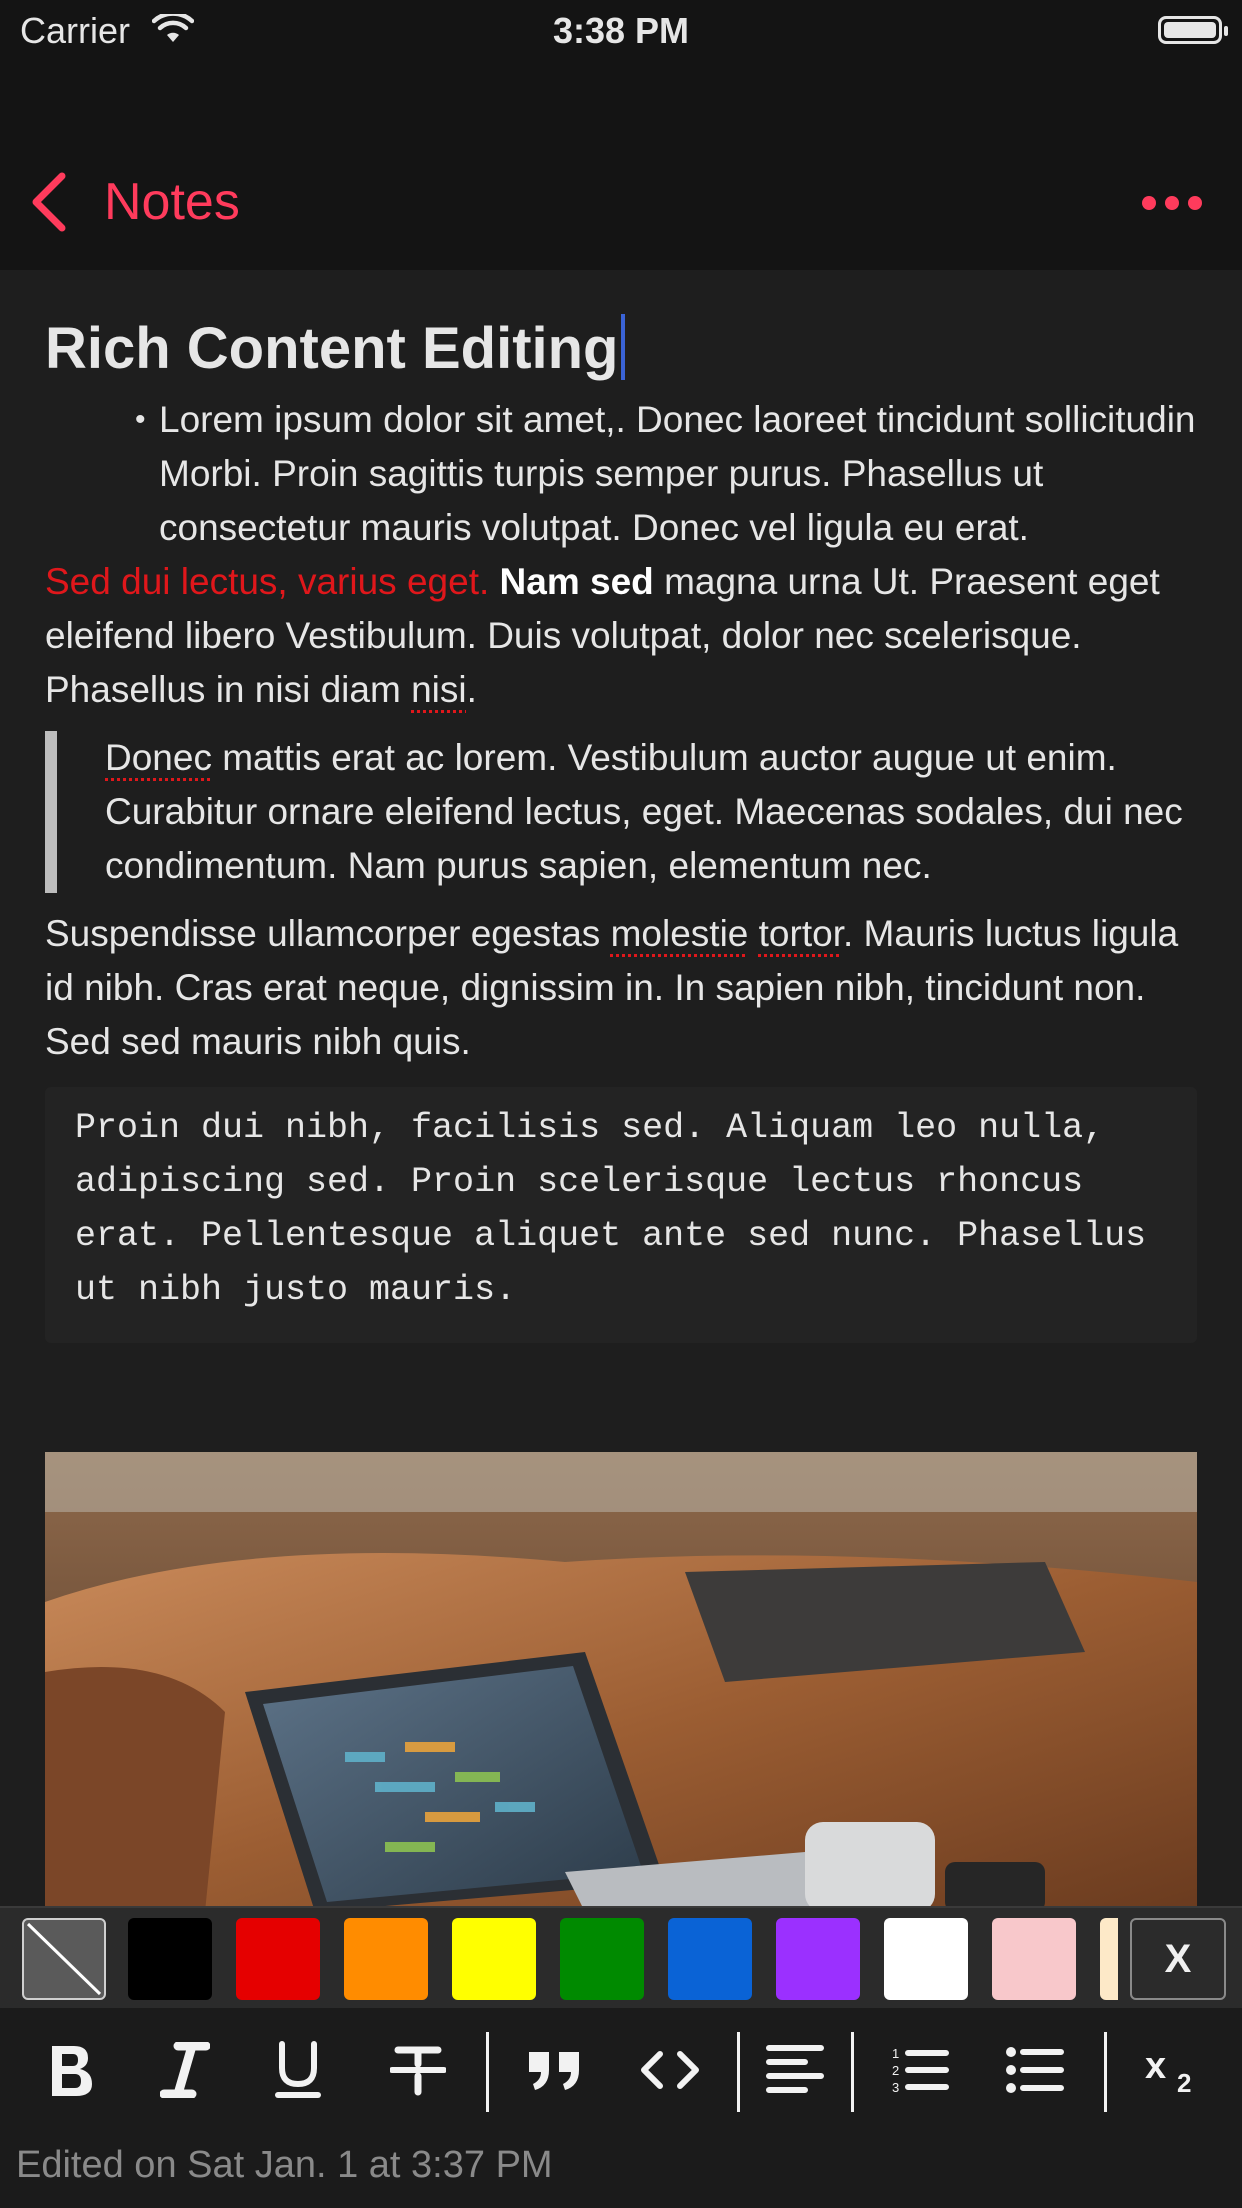 This screenshot has width=1242, height=2208. I want to click on svg-text: 1, so click(895, 2053).